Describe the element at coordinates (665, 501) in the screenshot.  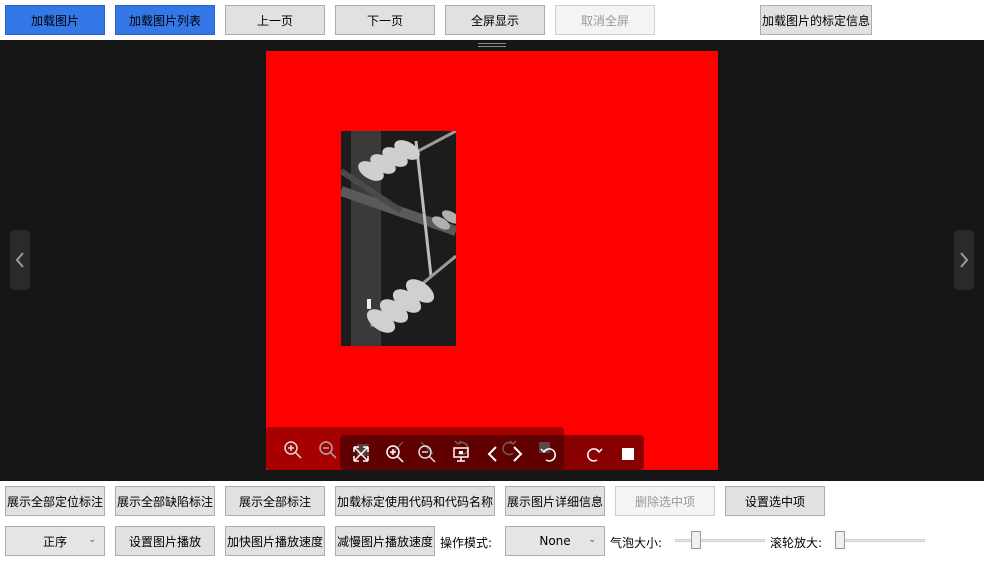
I see `delete-selected-button: 删除选中项` at that location.